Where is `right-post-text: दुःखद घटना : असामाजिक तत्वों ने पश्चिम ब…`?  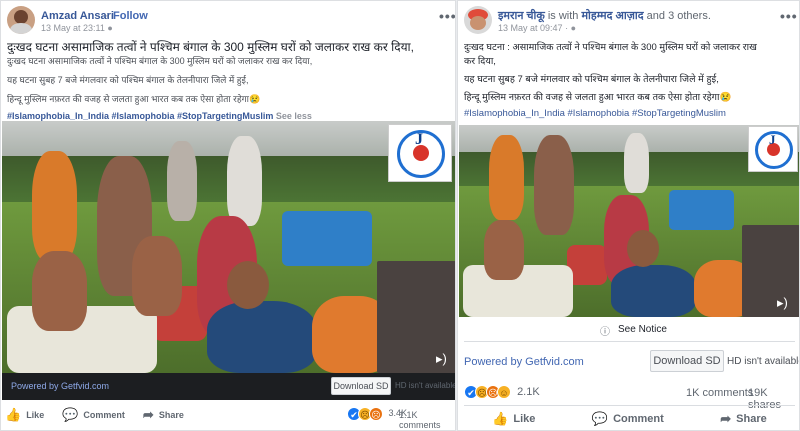 right-post-text: दुःखद घटना : असामाजिक तत्वों ने पश्चिम ब… is located at coordinates (630, 82).